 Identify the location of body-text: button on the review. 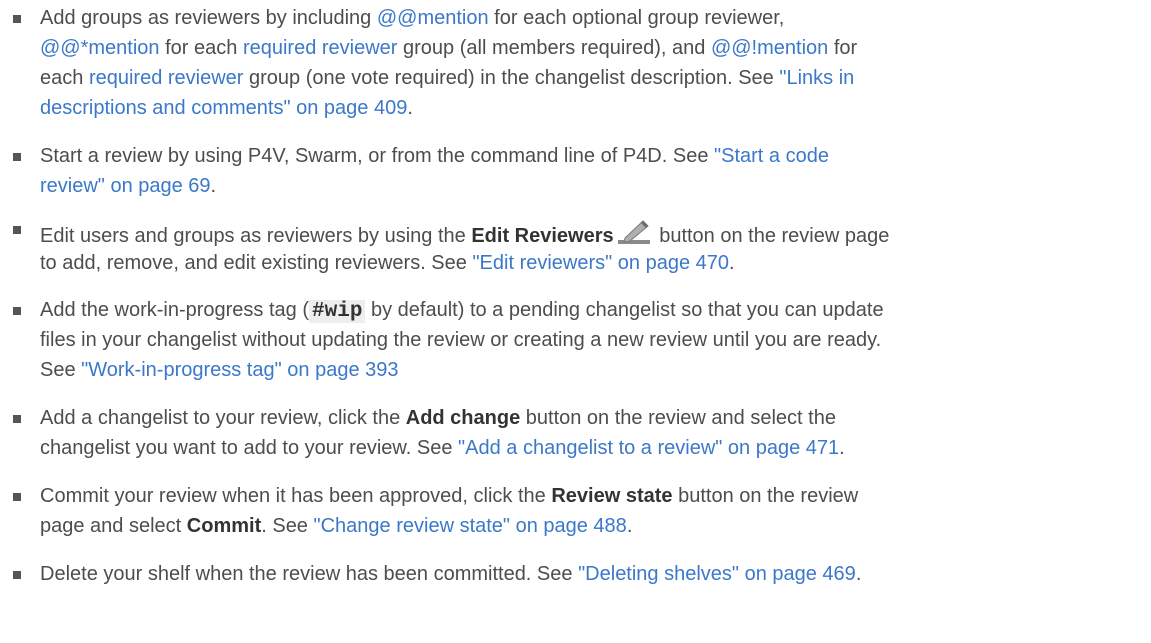
(765, 496).